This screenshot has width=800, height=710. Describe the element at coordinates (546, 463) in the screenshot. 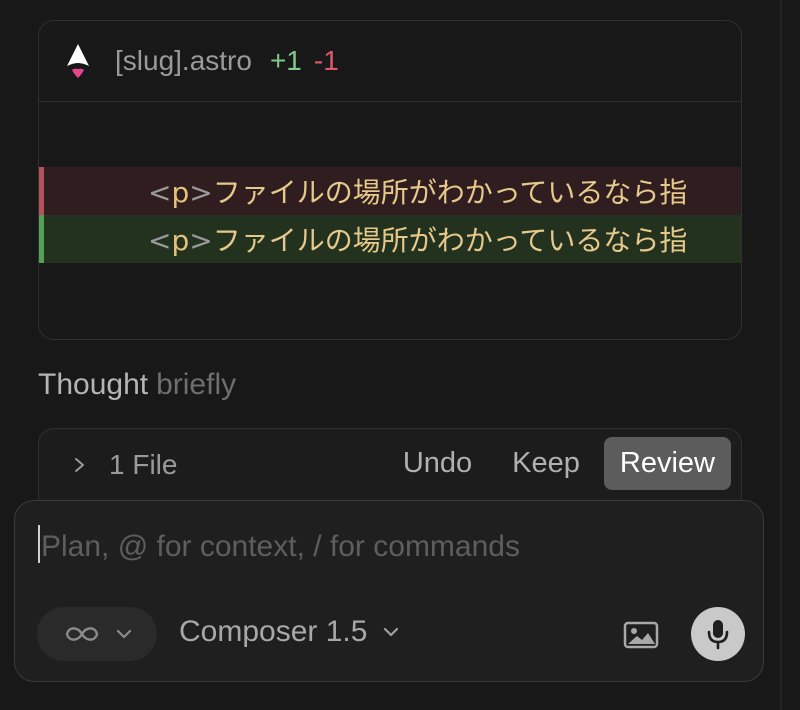

I see `keep-button: Keep` at that location.